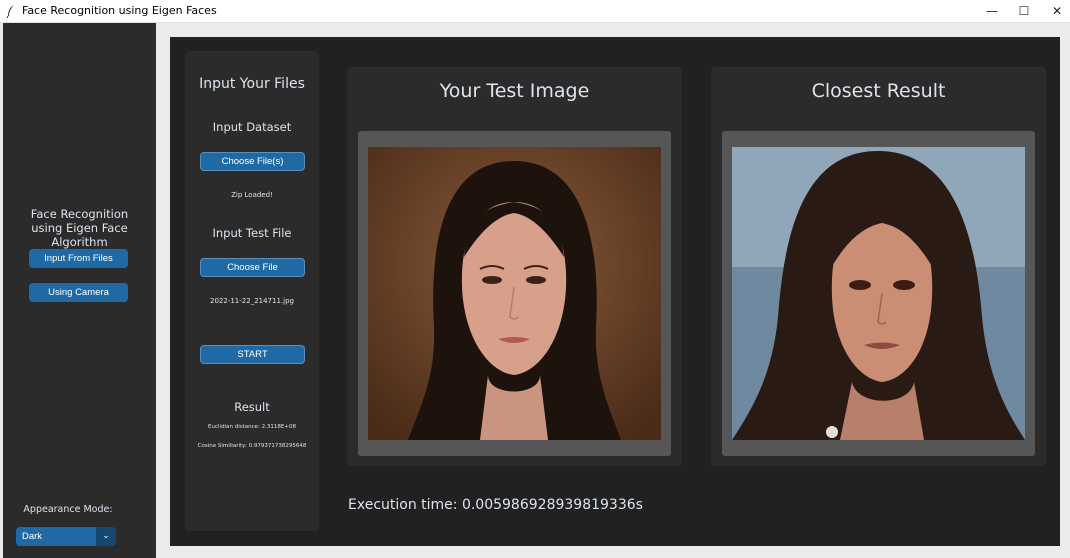 The image size is (1070, 558). Describe the element at coordinates (252, 301) in the screenshot. I see `test-file-name: 2022-11-22_214711.jpg` at that location.